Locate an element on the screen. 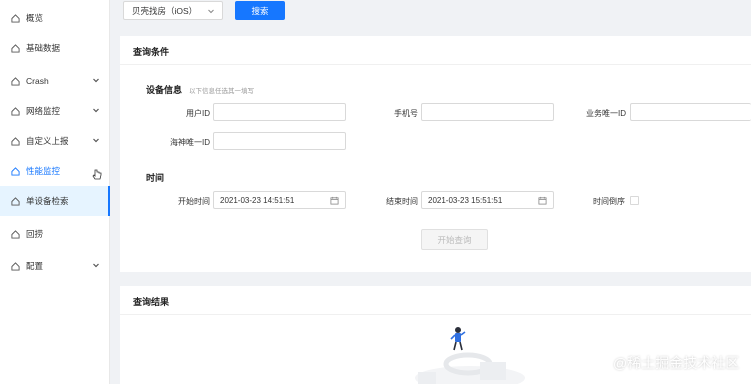 This screenshot has width=751, height=384. sidebar-item-label: 自定义上报 is located at coordinates (47, 141).